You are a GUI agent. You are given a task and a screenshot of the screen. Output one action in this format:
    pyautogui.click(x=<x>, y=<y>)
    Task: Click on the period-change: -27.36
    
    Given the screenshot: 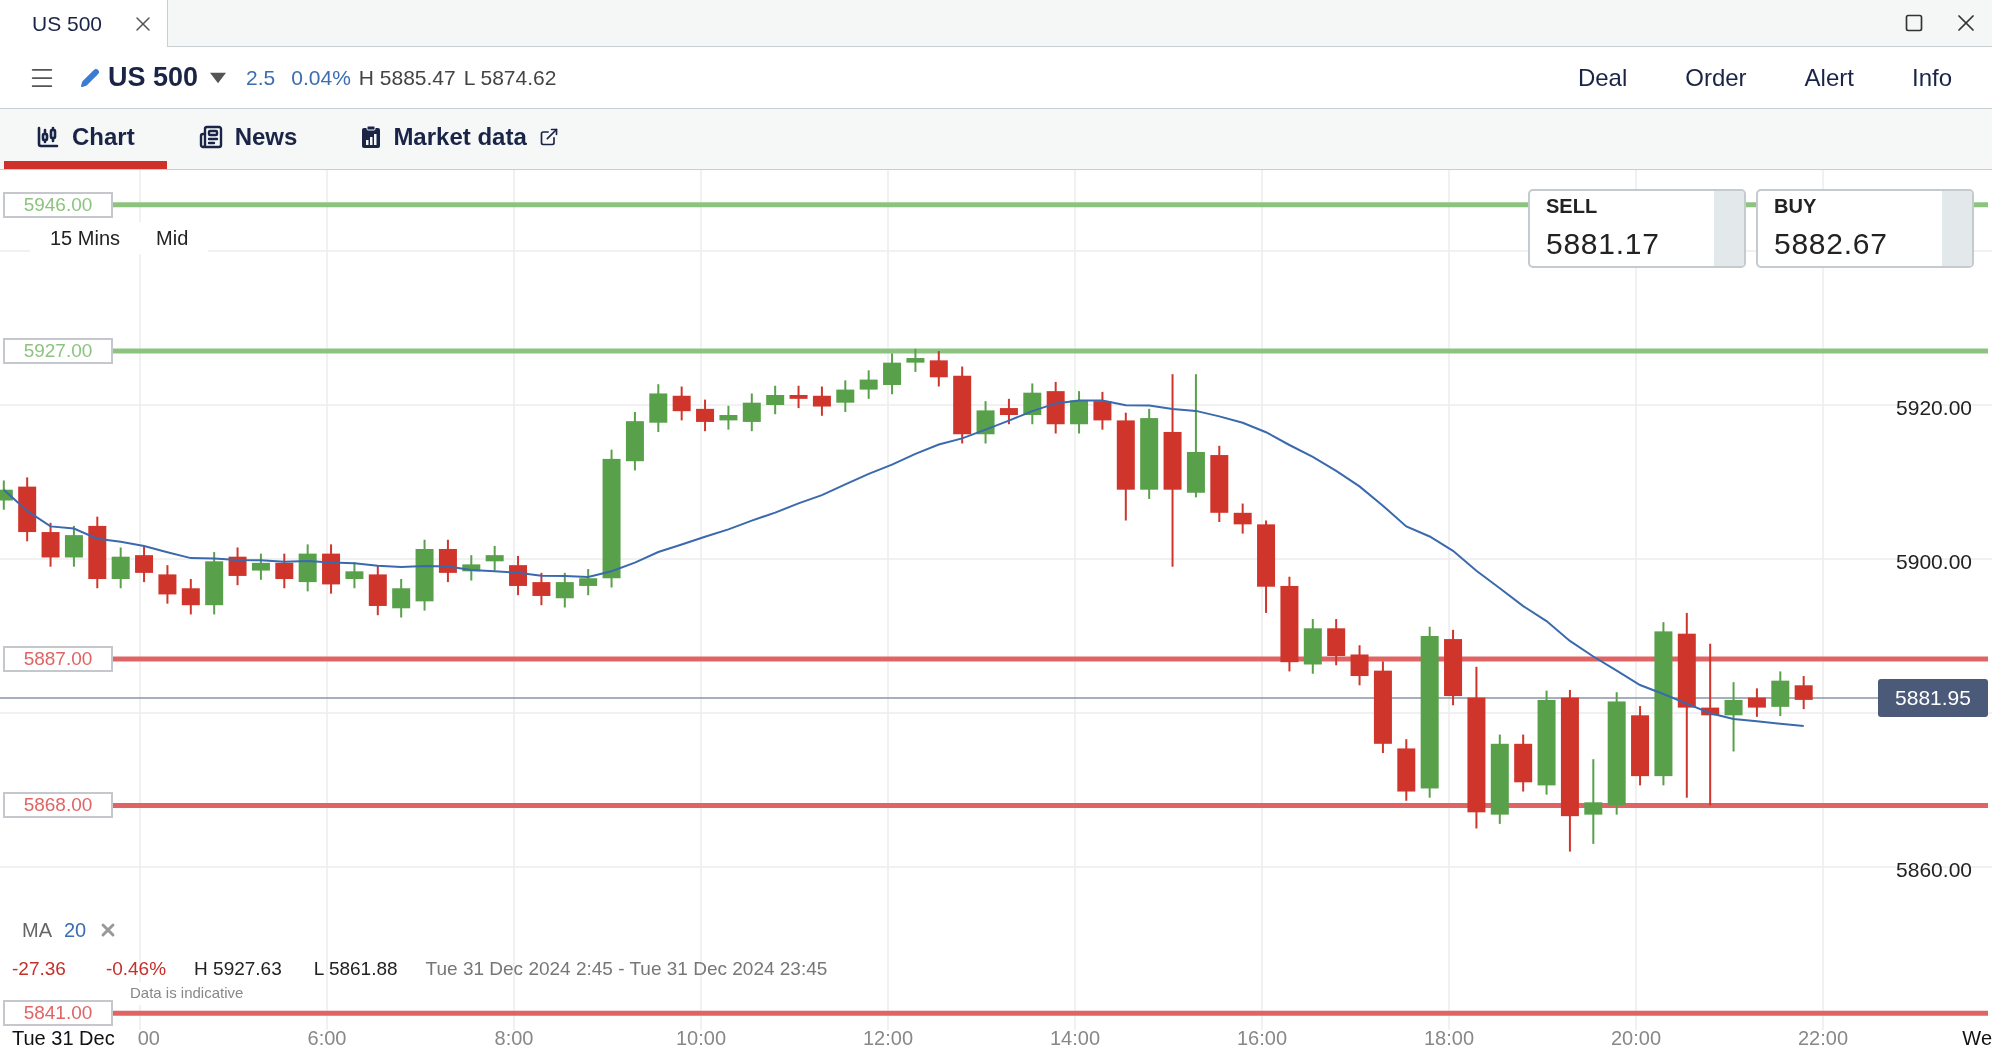 What is the action you would take?
    pyautogui.click(x=39, y=969)
    